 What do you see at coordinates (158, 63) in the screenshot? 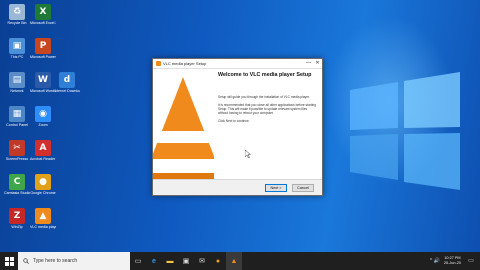
I see `vlc-icon` at bounding box center [158, 63].